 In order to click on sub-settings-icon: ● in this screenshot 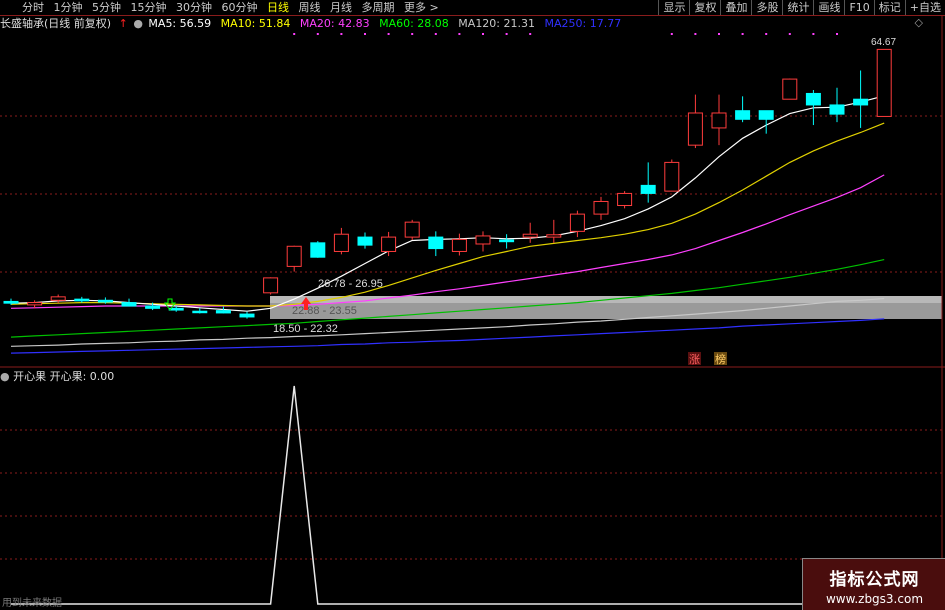, I will do `click(5, 376)`.